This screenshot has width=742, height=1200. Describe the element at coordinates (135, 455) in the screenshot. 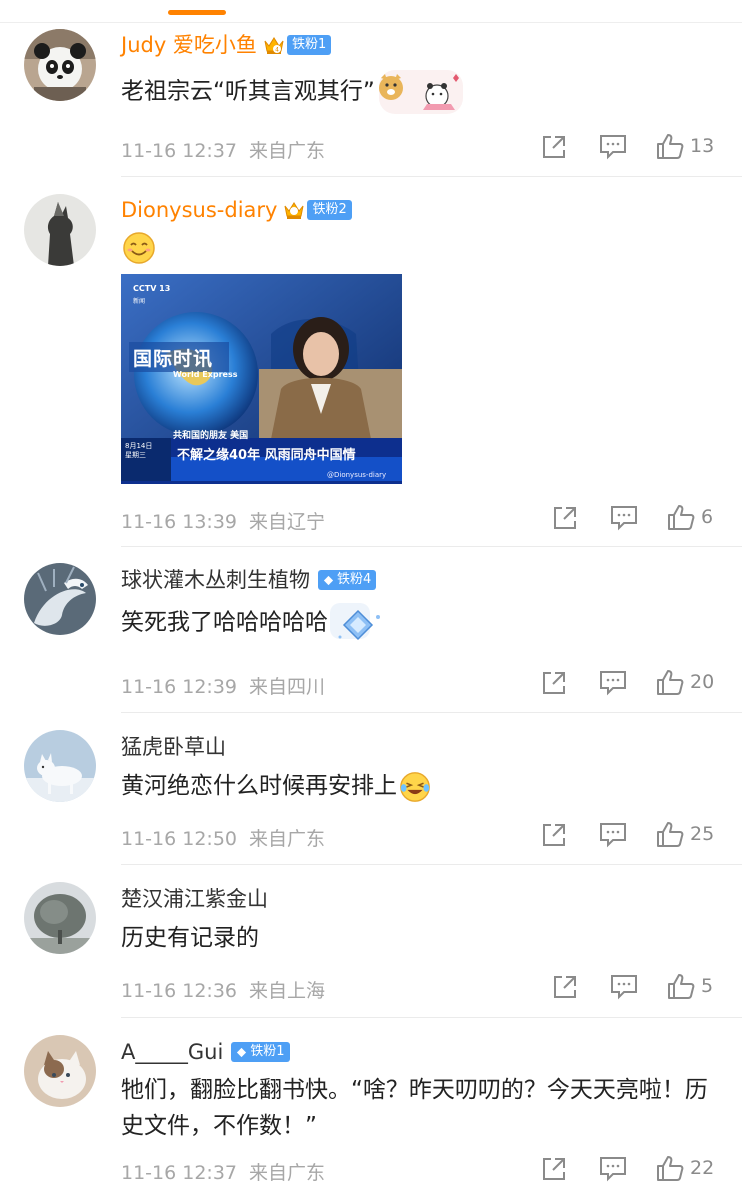

I see `broadcast-weekday: 星期三` at that location.